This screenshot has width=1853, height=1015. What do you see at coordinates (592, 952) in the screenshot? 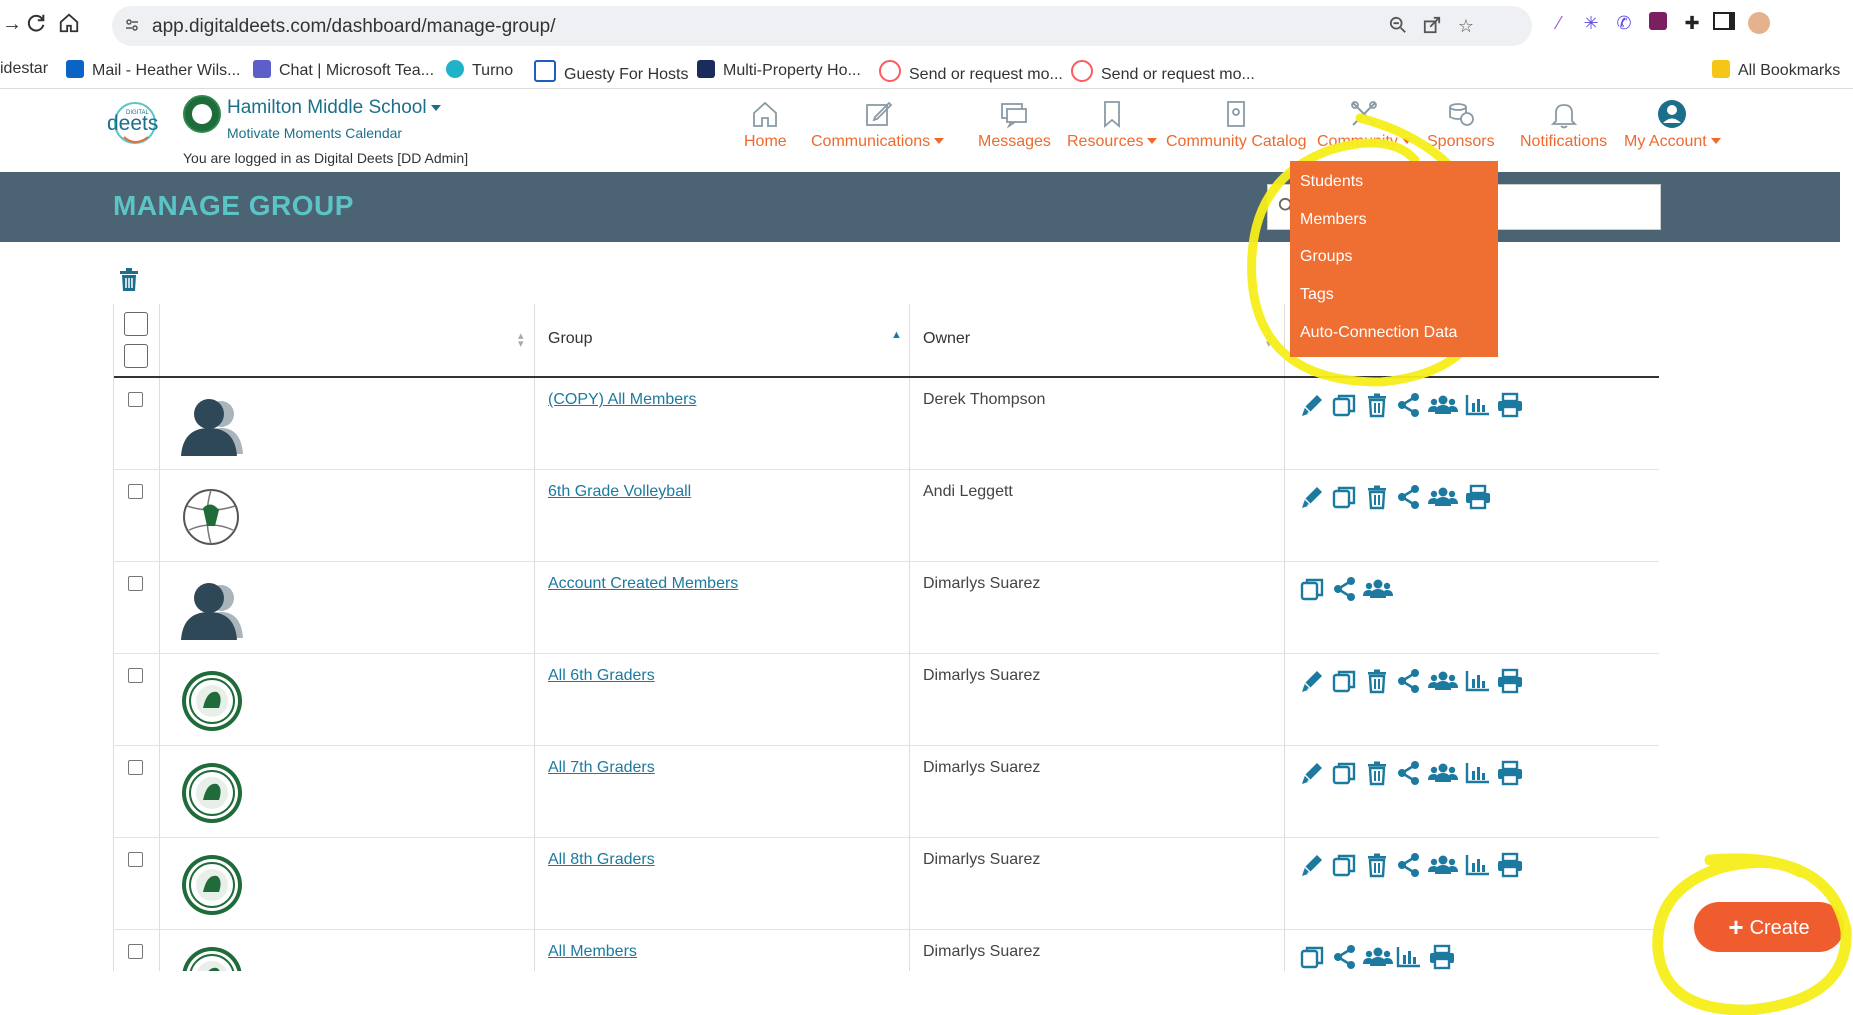
I see `group-name-link: All Members` at bounding box center [592, 952].